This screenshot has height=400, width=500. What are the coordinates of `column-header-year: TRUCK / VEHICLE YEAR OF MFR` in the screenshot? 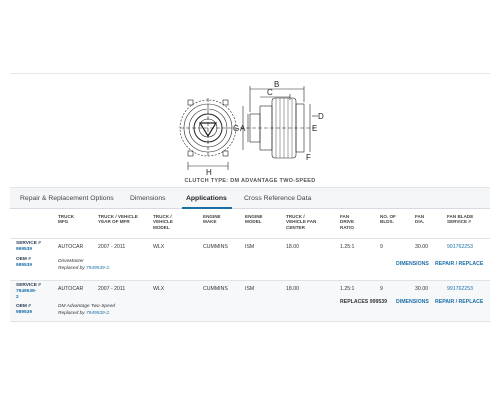 It's located at (118, 219).